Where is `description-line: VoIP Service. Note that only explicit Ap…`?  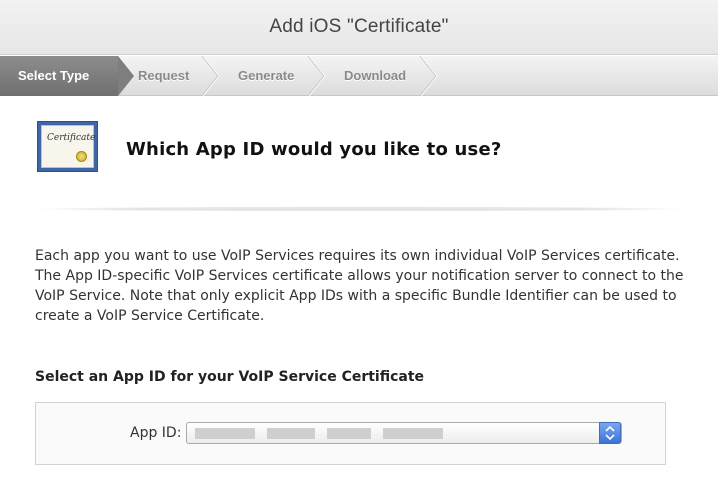 description-line: VoIP Service. Note that only explicit Ap… is located at coordinates (356, 296).